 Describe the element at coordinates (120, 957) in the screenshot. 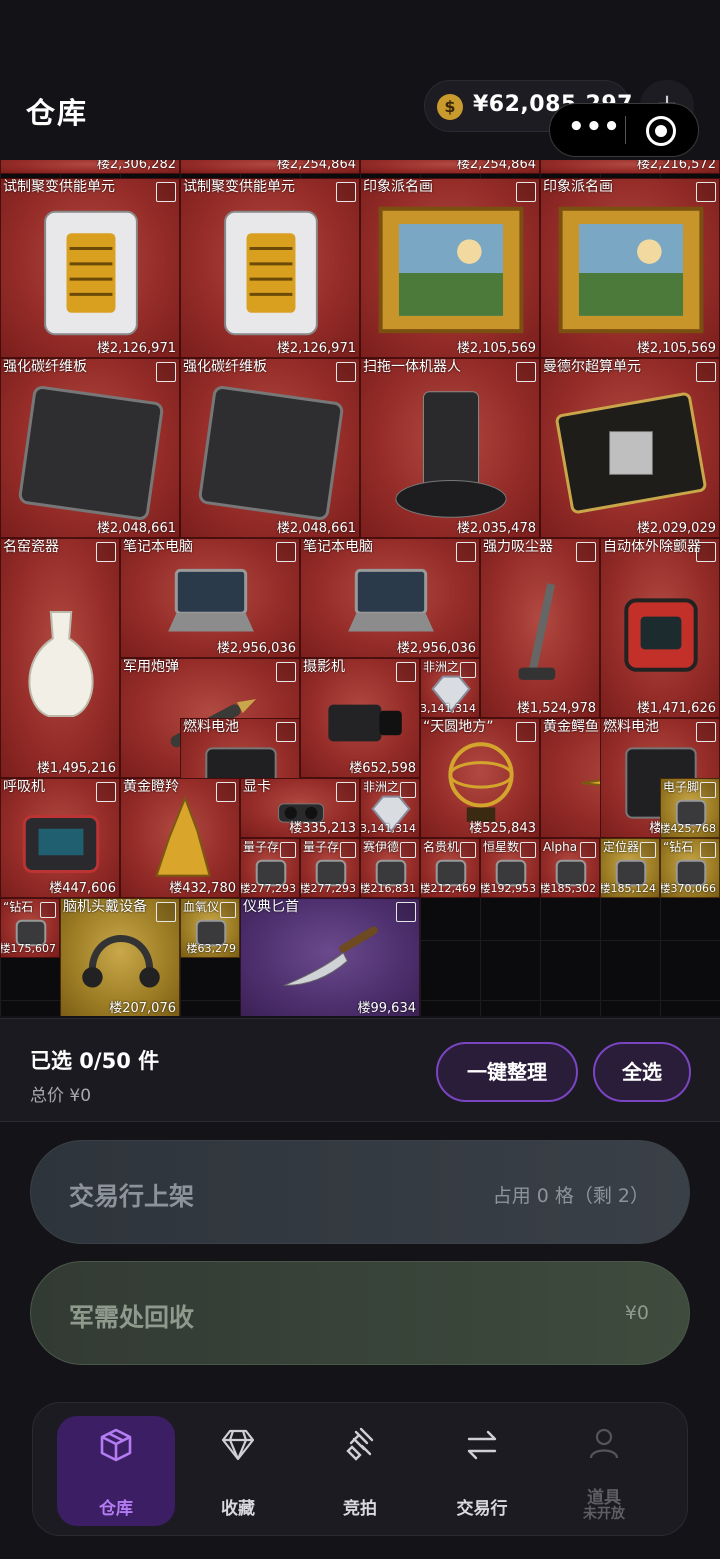

I see `inventory-item: 脑机头戴设备 楼207,076` at that location.